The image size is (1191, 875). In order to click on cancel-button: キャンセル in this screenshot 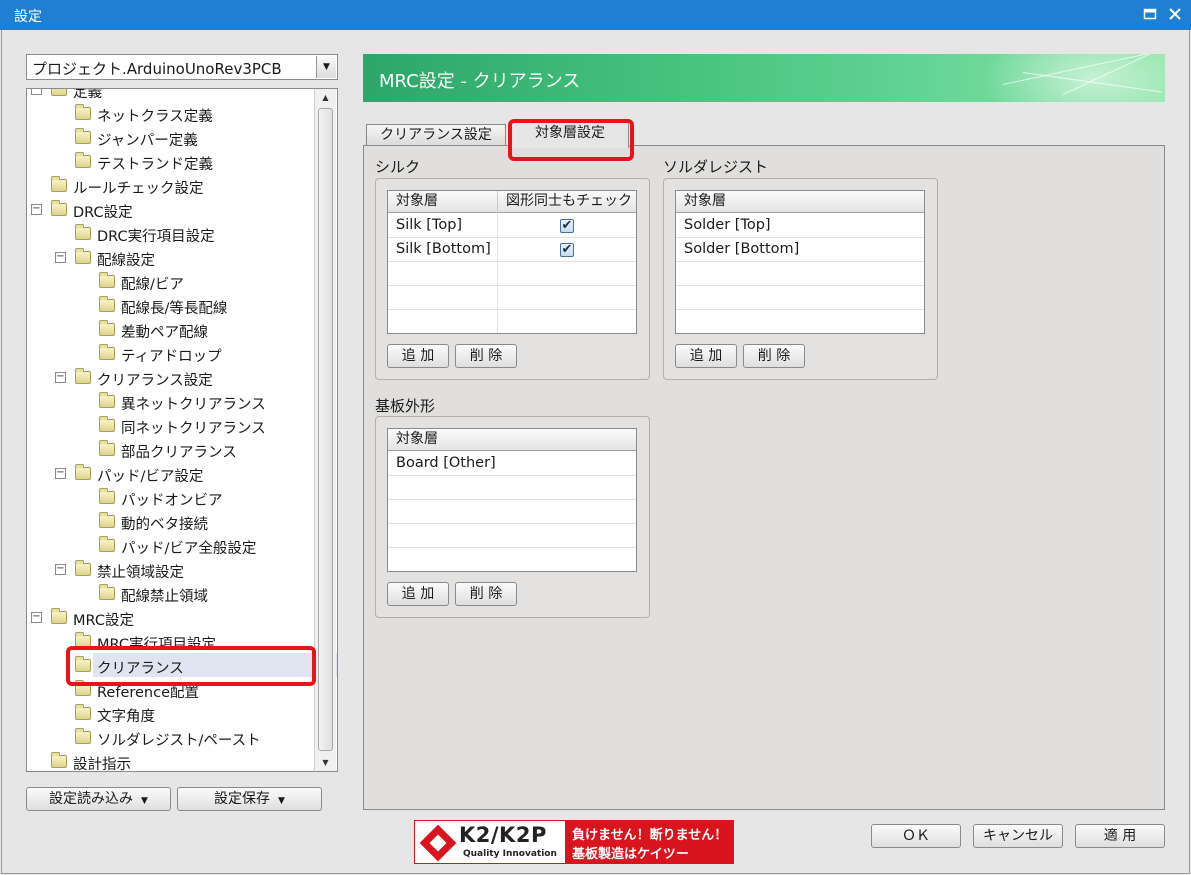, I will do `click(1018, 836)`.